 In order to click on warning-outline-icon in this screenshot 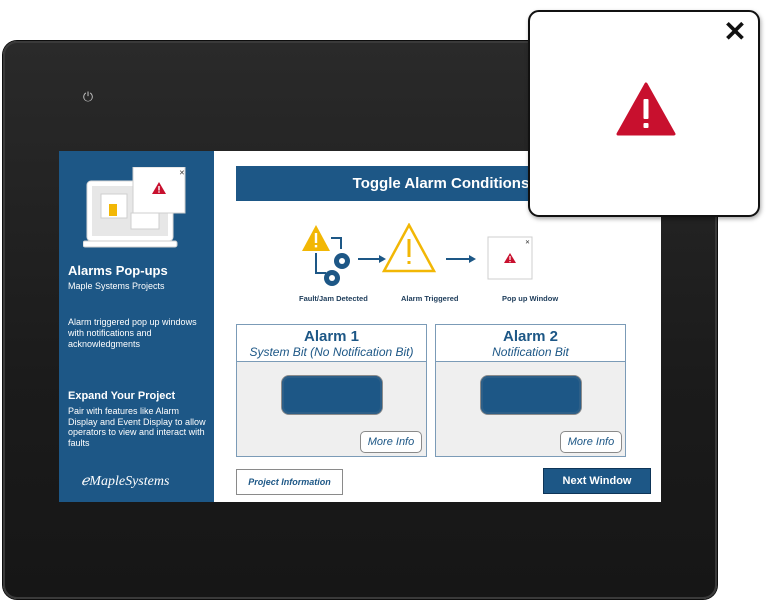, I will do `click(409, 248)`.